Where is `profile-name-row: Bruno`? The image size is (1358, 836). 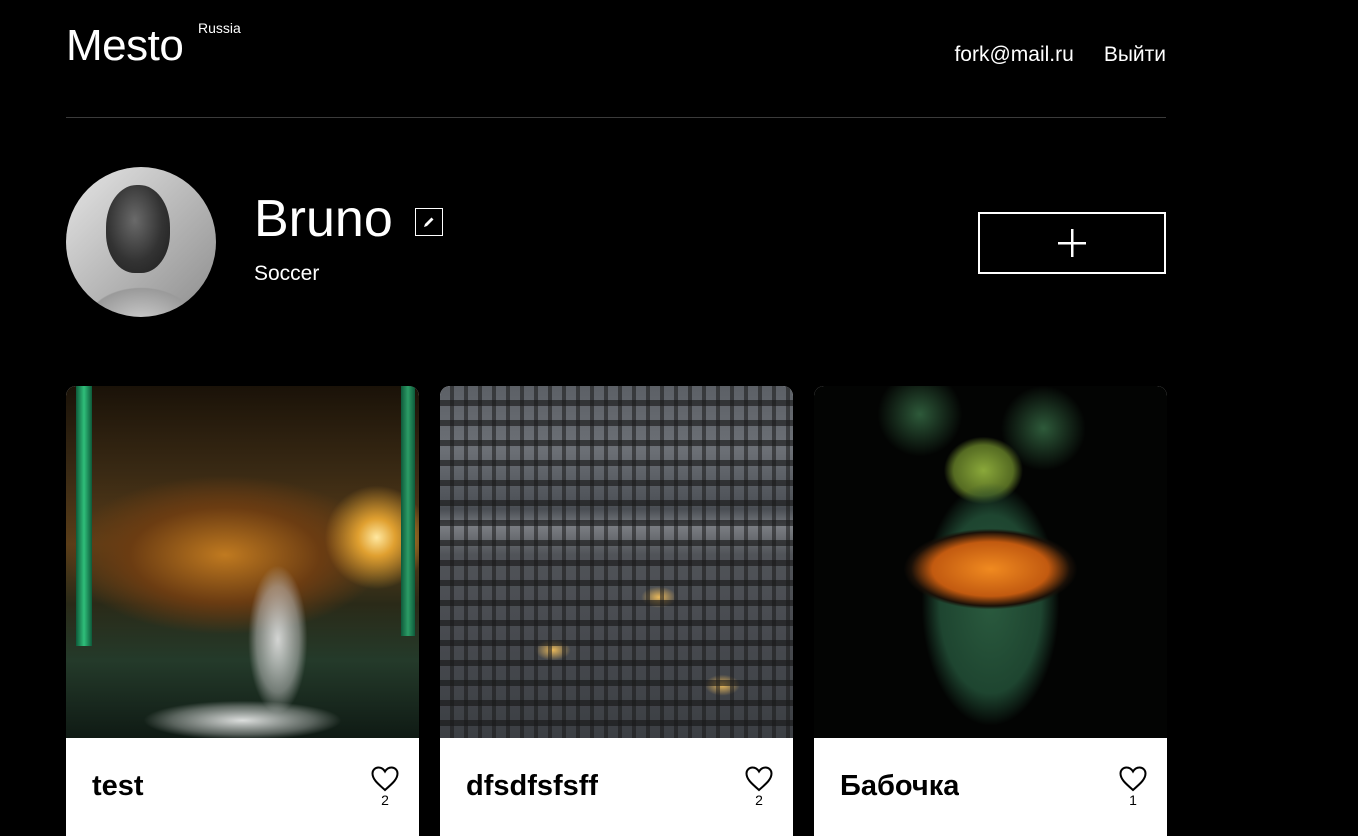
profile-name-row: Bruno is located at coordinates (348, 219).